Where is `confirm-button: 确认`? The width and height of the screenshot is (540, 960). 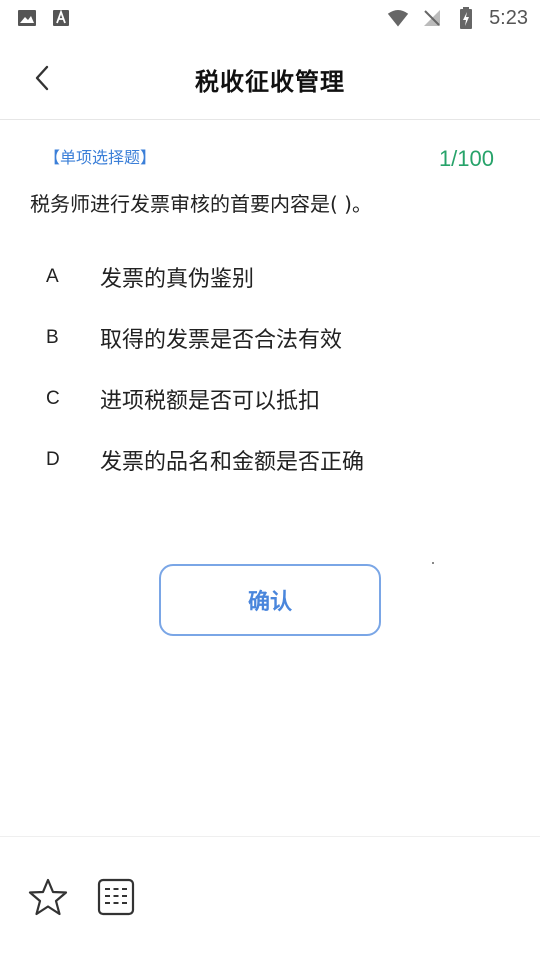 confirm-button: 确认 is located at coordinates (270, 600).